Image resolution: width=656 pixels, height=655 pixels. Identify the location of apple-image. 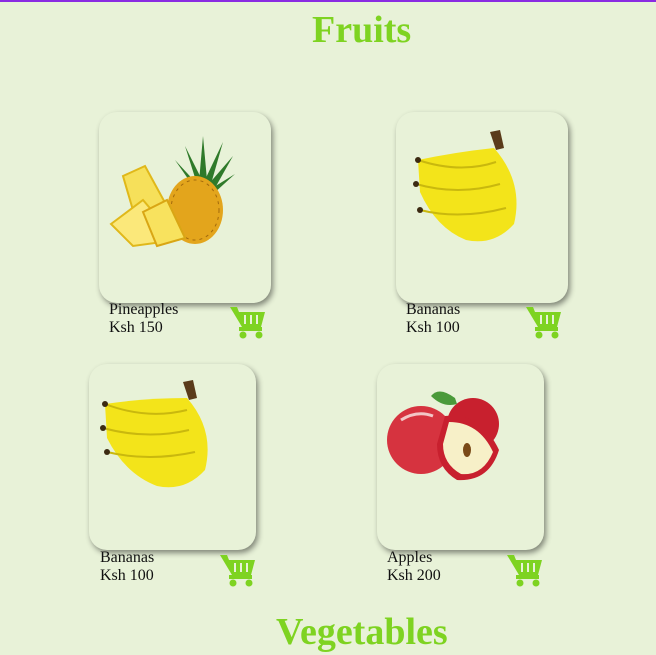
(443, 436).